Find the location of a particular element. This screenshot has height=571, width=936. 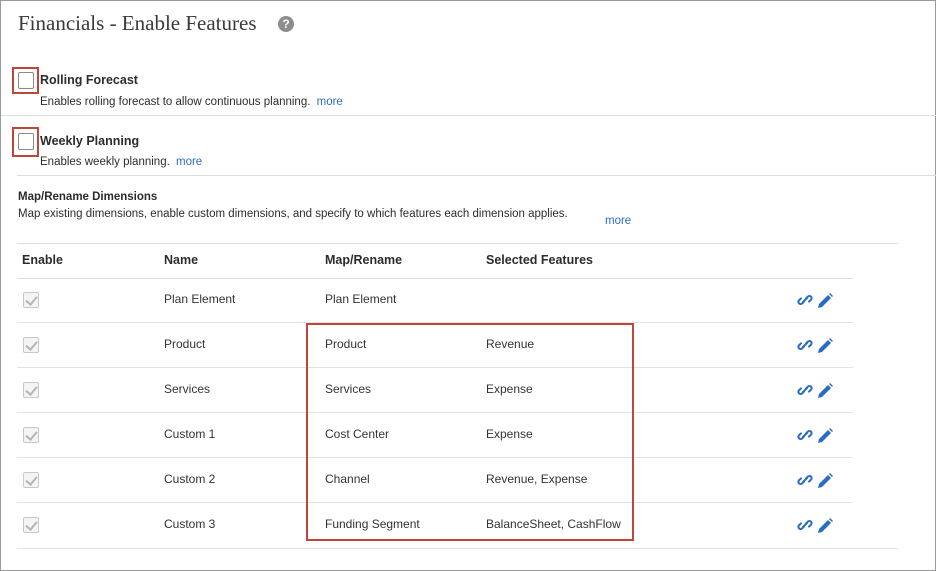

dimensions-section-title: Map/Rename Dimensions is located at coordinates (88, 197).